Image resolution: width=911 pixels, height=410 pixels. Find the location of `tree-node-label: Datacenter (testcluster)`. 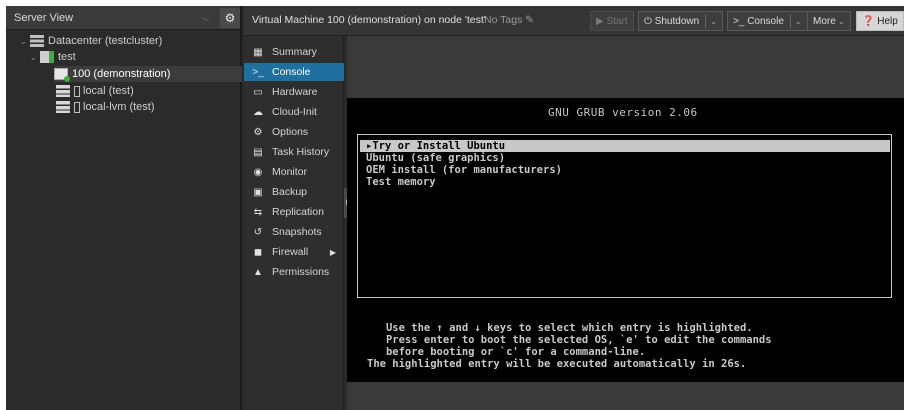

tree-node-label: Datacenter (testcluster) is located at coordinates (105, 41).